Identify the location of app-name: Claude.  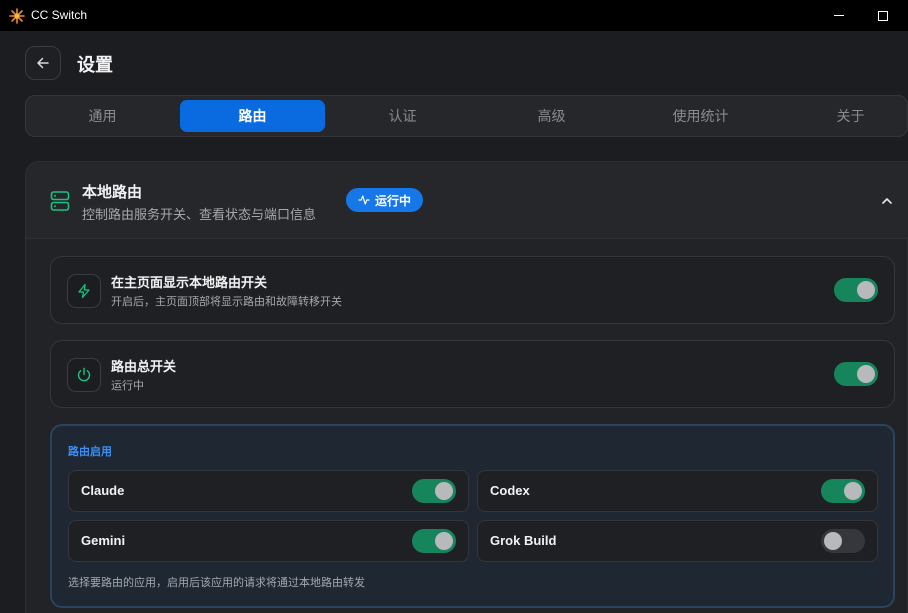
(103, 490).